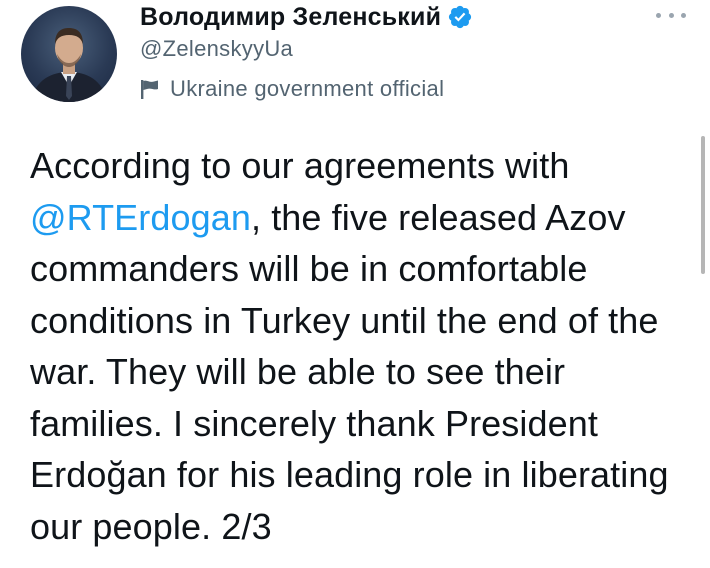 Image resolution: width=710 pixels, height=568 pixels. What do you see at coordinates (703, 205) in the screenshot?
I see `scrollbar` at bounding box center [703, 205].